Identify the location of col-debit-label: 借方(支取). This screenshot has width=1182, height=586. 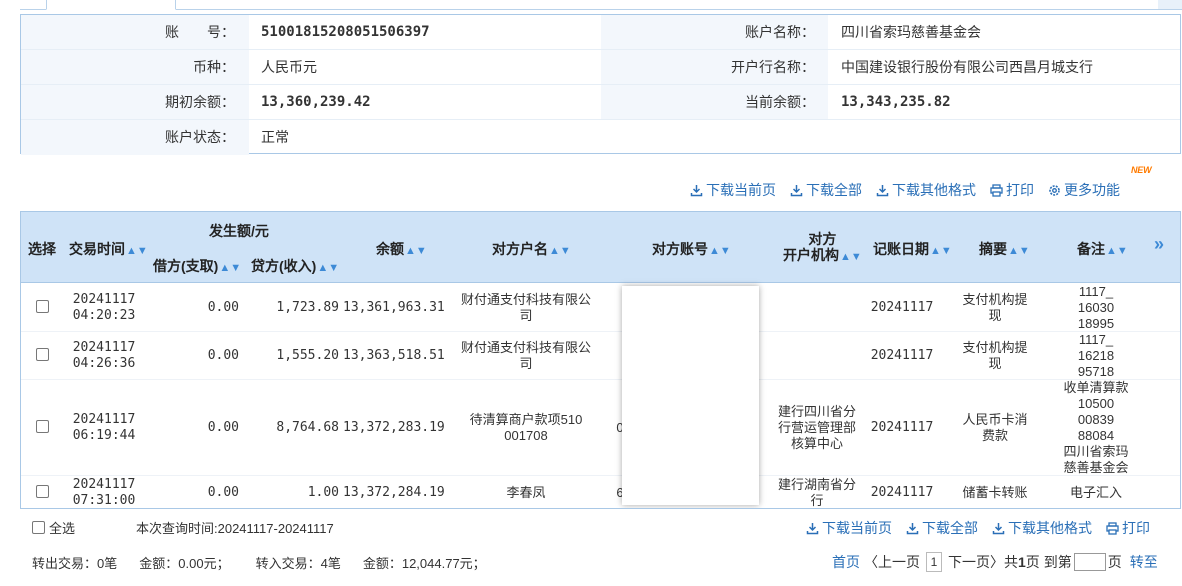
(186, 266).